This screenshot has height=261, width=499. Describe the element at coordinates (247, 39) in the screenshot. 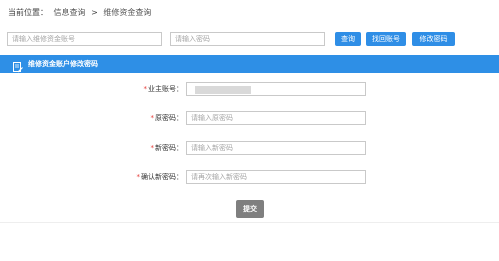

I see `password-search-input` at that location.